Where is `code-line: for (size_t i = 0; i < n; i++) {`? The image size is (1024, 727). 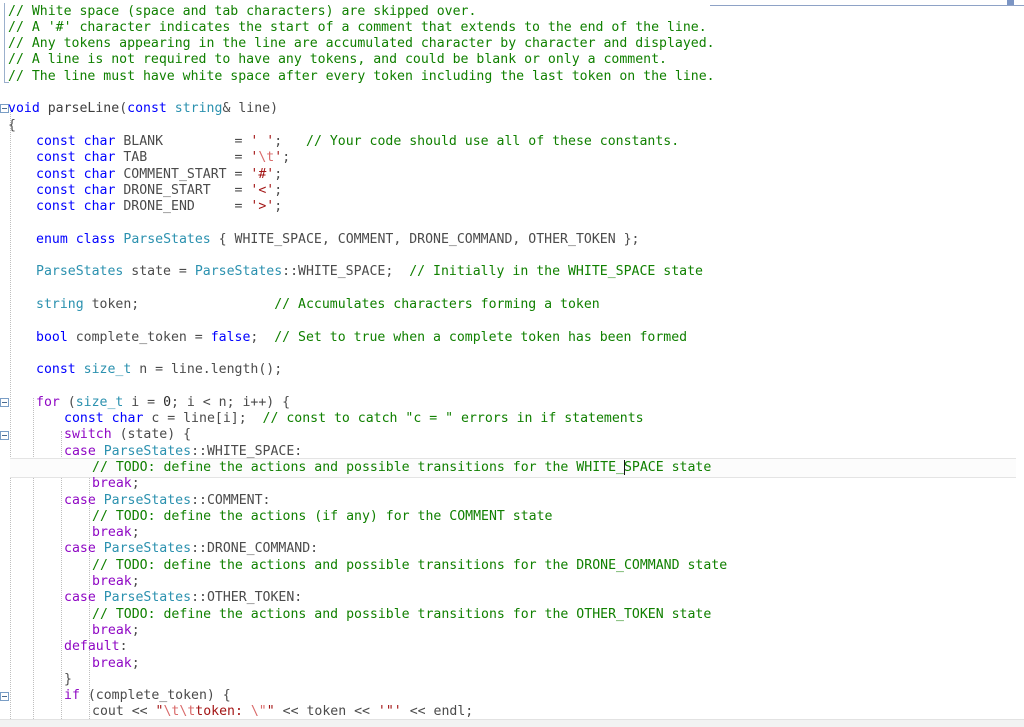
code-line: for (size_t i = 0; i < n; i++) { is located at coordinates (163, 403).